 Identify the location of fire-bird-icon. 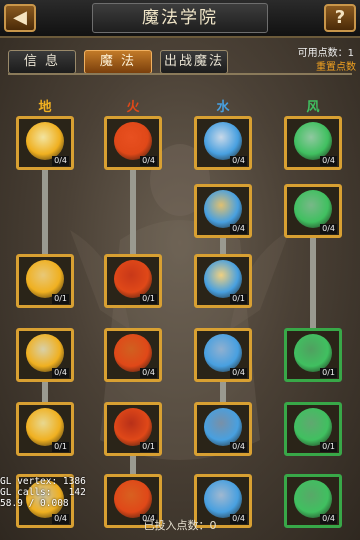
(133, 141).